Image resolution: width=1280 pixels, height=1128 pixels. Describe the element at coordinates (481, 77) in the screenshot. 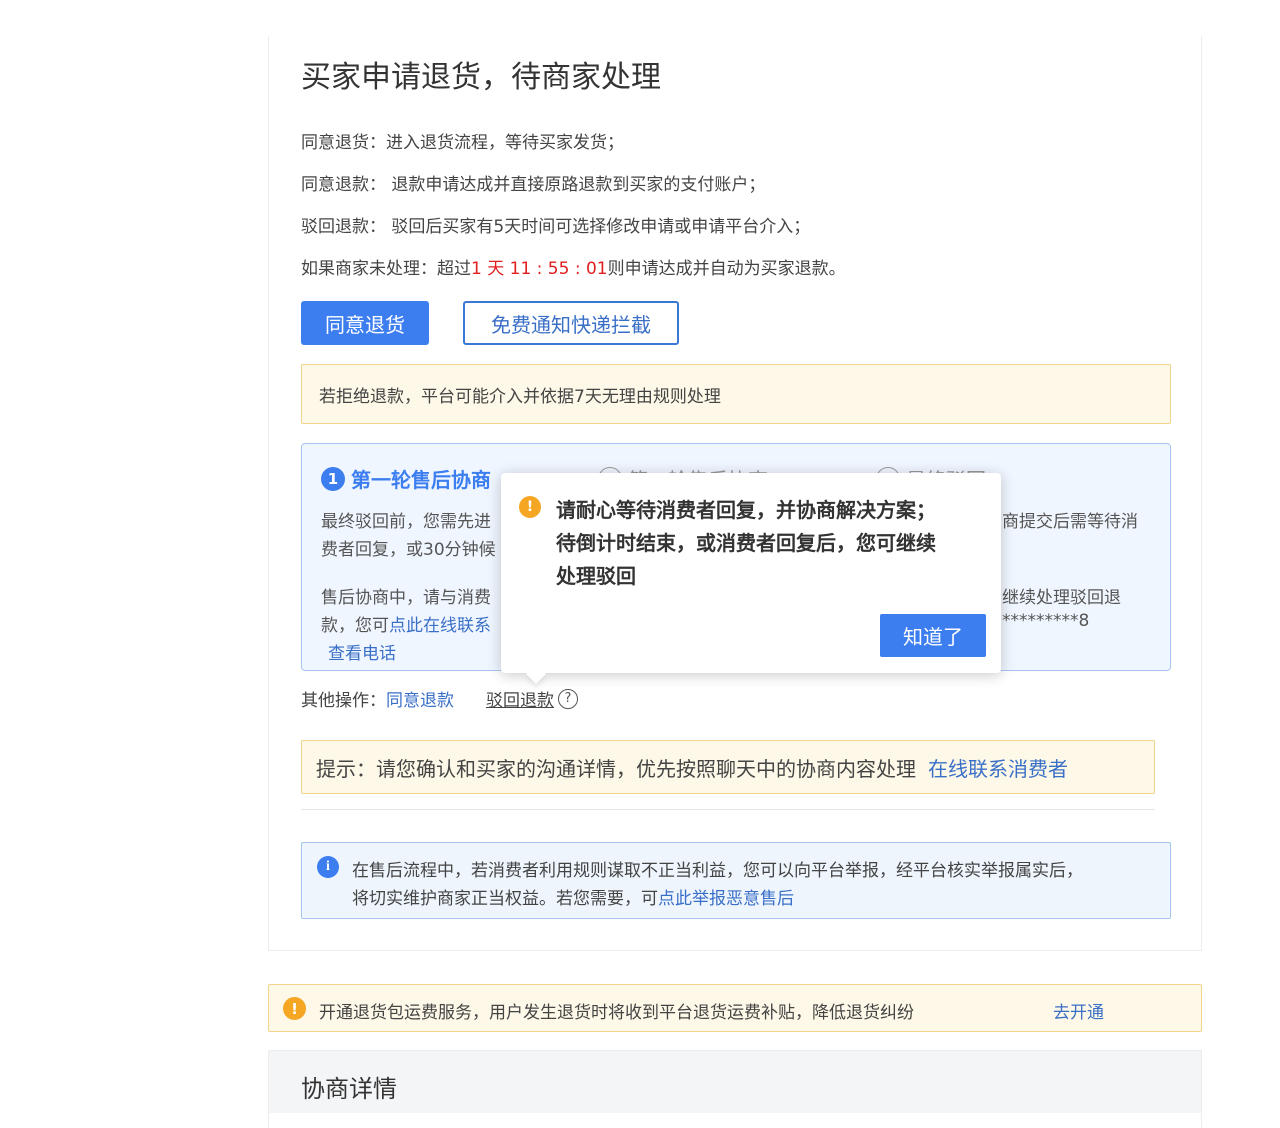

I see `page-title: 买家申请退货，待商家处理` at that location.